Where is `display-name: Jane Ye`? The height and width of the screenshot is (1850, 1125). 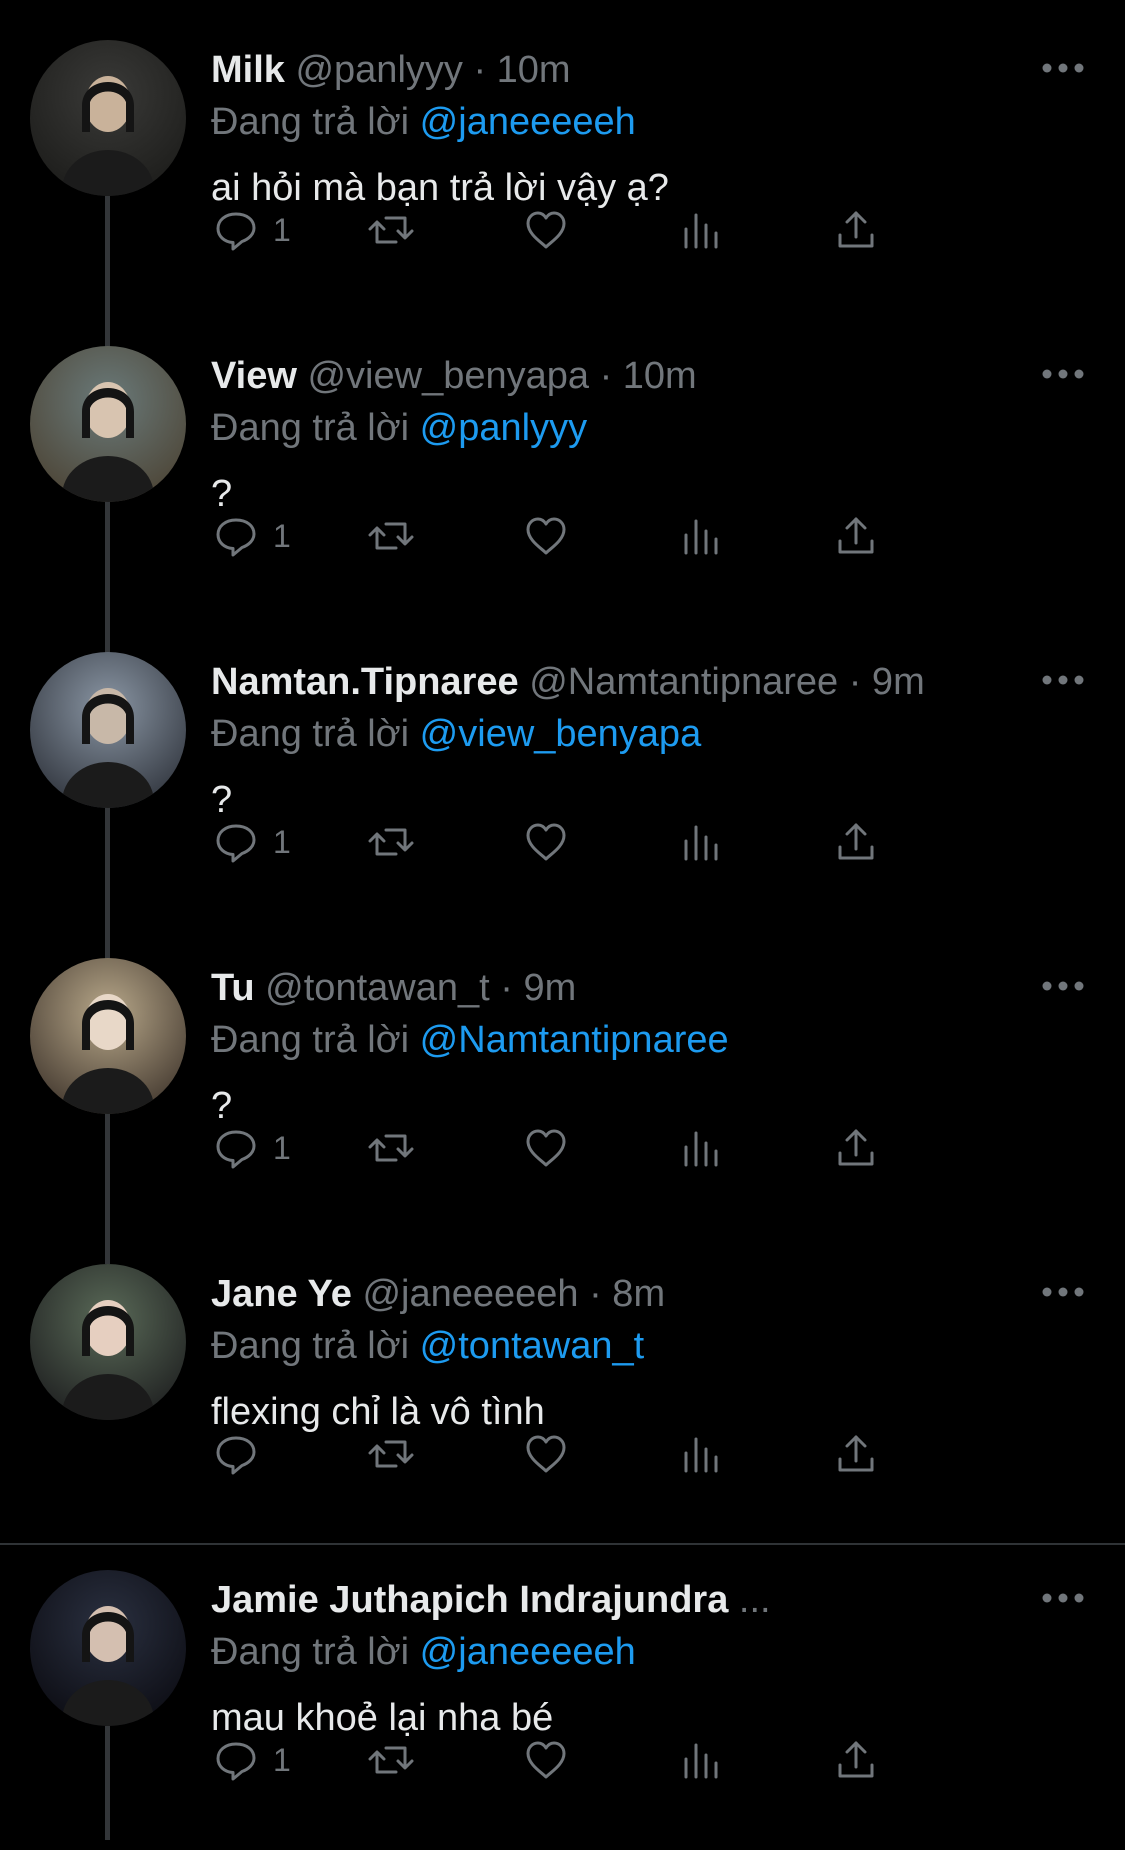
display-name: Jane Ye is located at coordinates (281, 1294).